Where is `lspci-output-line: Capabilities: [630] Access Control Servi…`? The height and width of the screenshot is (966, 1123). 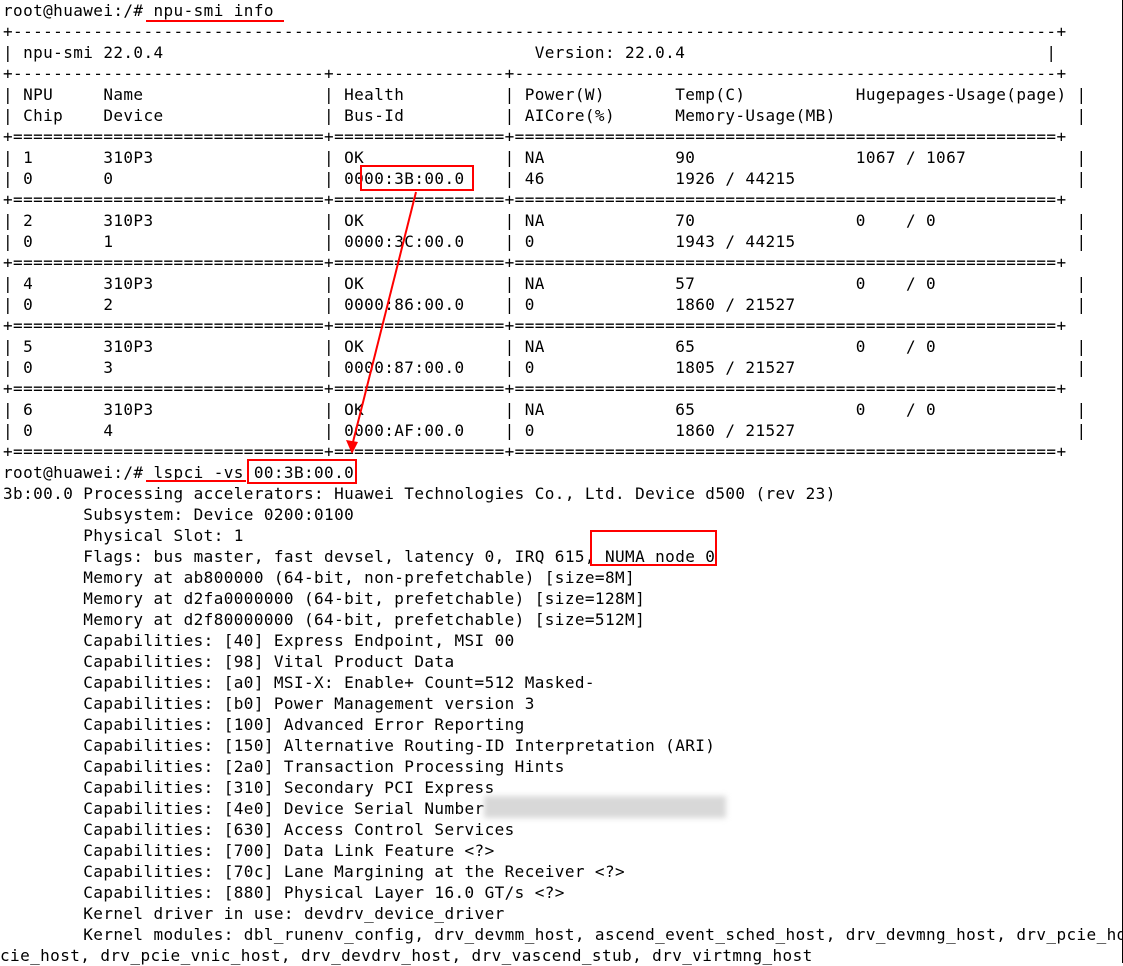
lspci-output-line: Capabilities: [630] Access Control Servi… is located at coordinates (259, 829).